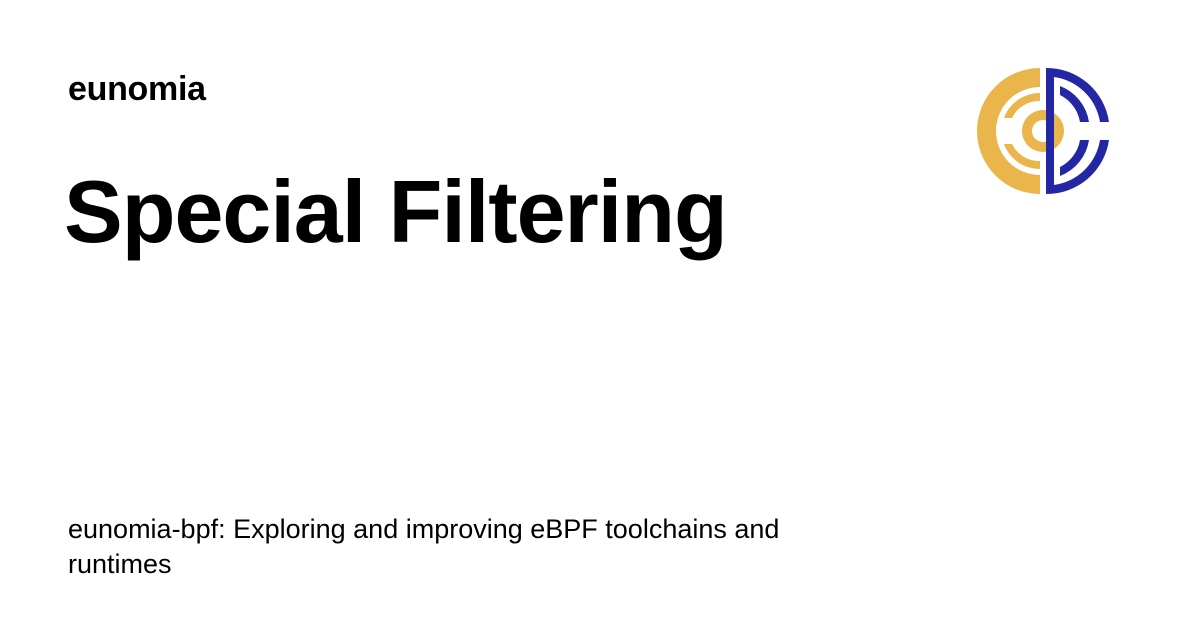  I want to click on logo-gold-center-ring, so click(1043, 131).